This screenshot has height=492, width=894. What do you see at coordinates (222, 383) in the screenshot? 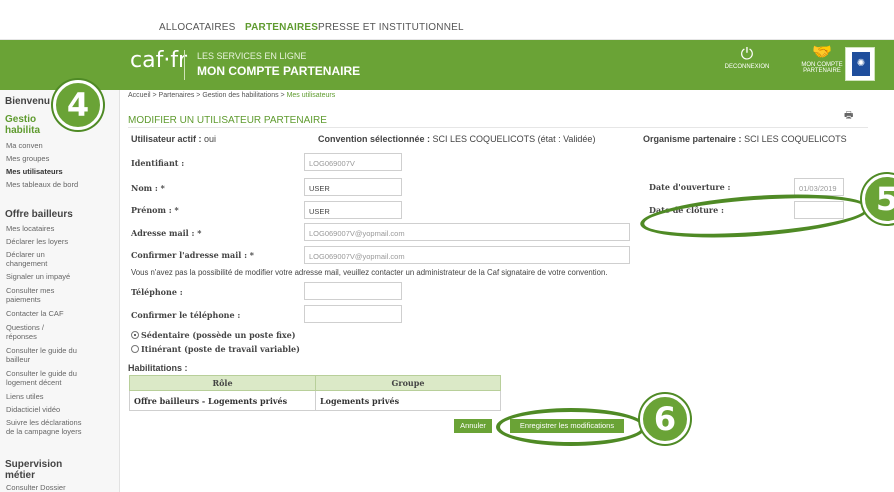
I see `col-role: Rôle` at bounding box center [222, 383].